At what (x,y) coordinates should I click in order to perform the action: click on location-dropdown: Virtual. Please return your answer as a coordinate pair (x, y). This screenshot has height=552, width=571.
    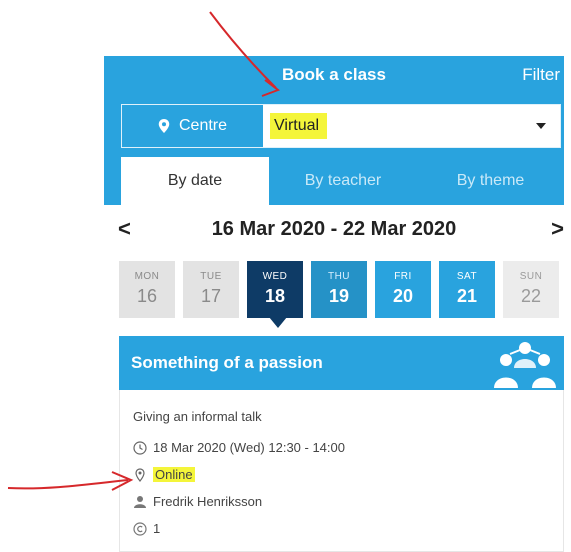
    Looking at the image, I should click on (411, 126).